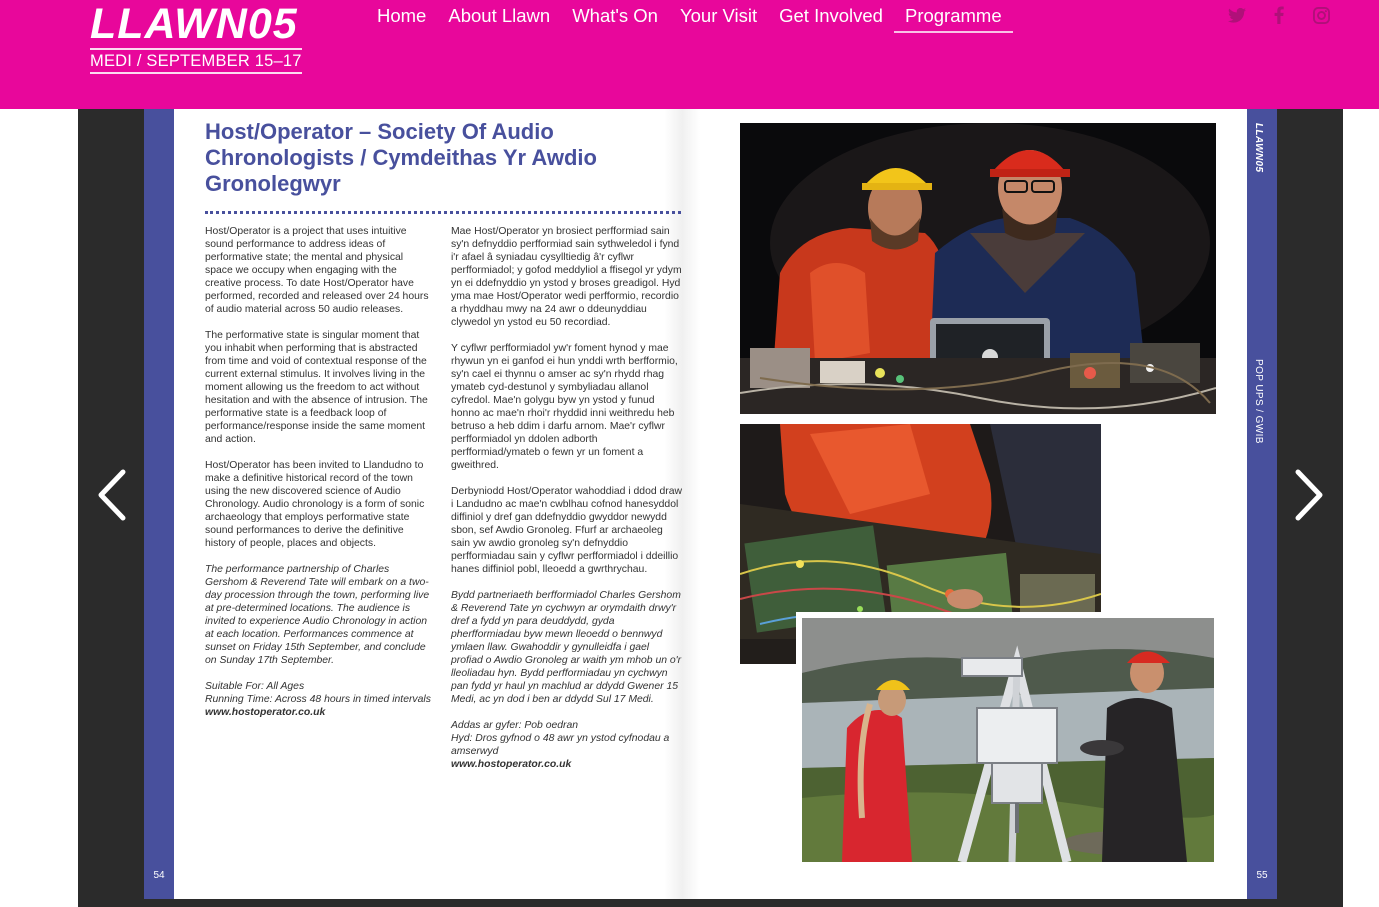  I want to click on english-website-link: www.hostoperator.co.uk, so click(318, 712).